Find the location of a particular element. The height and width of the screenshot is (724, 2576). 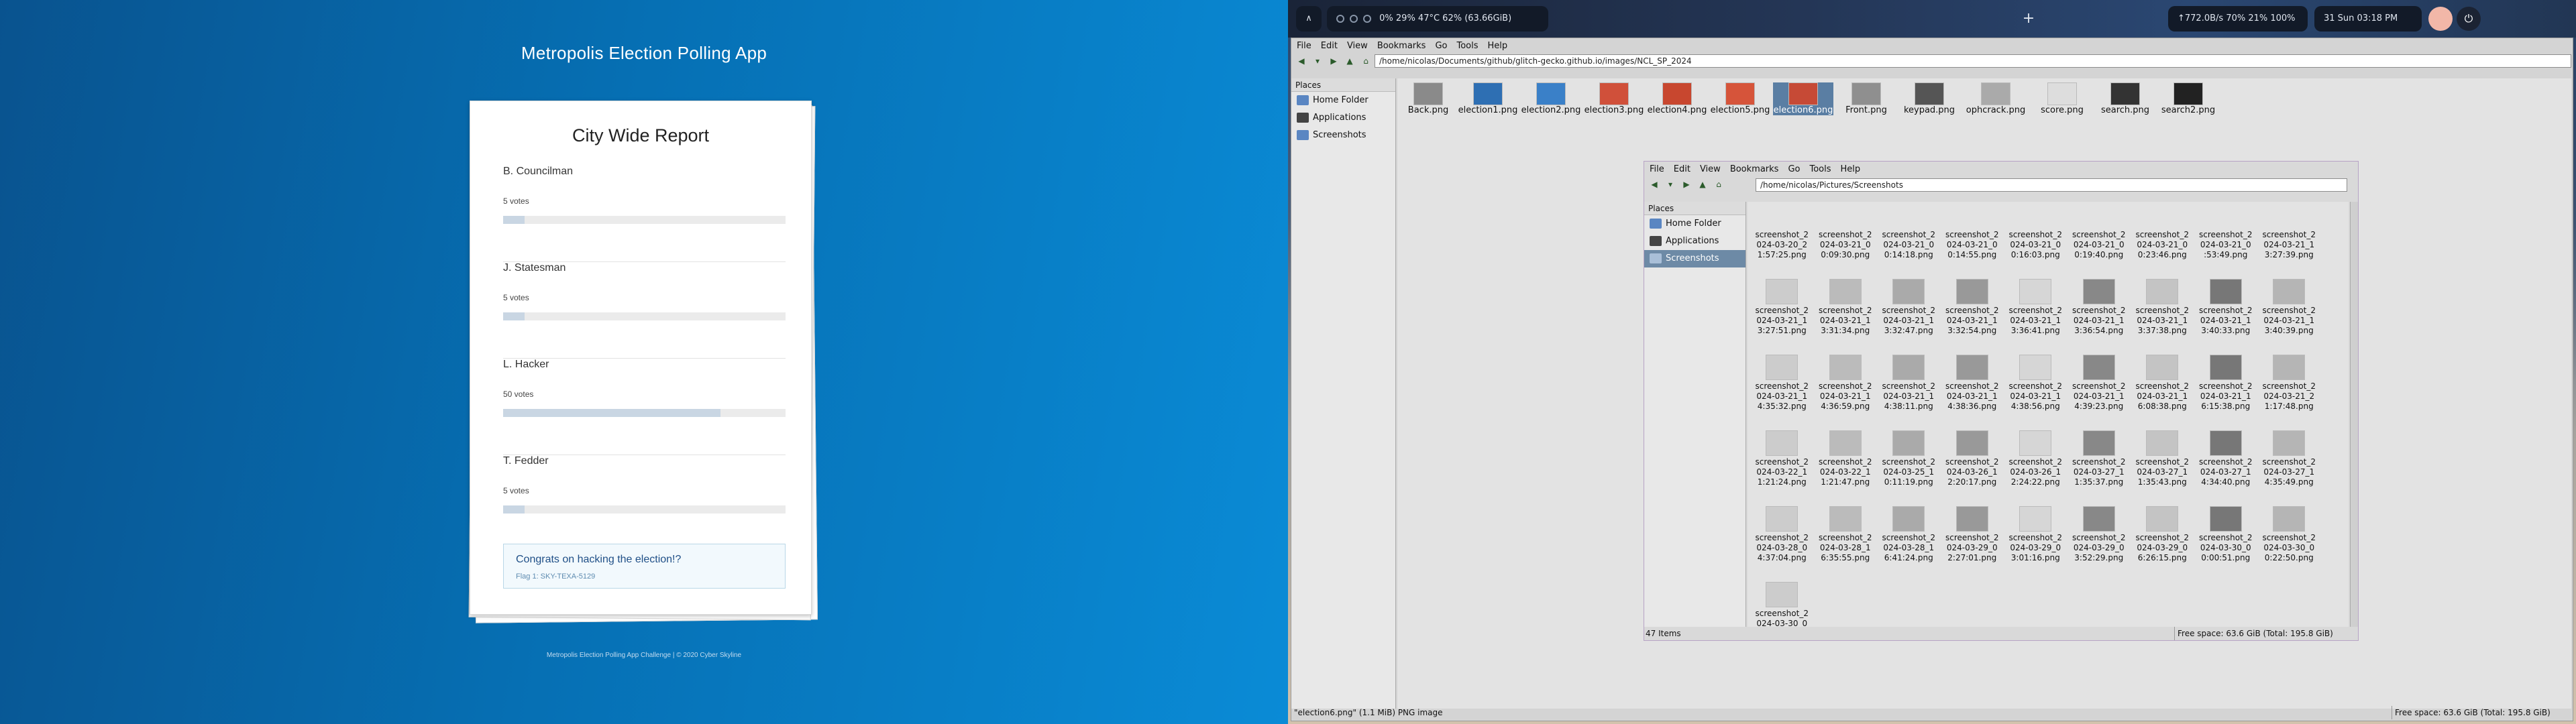

screenshot-file-item: screenshot_2 024-03-21_1 4:35:32.png is located at coordinates (1782, 383).